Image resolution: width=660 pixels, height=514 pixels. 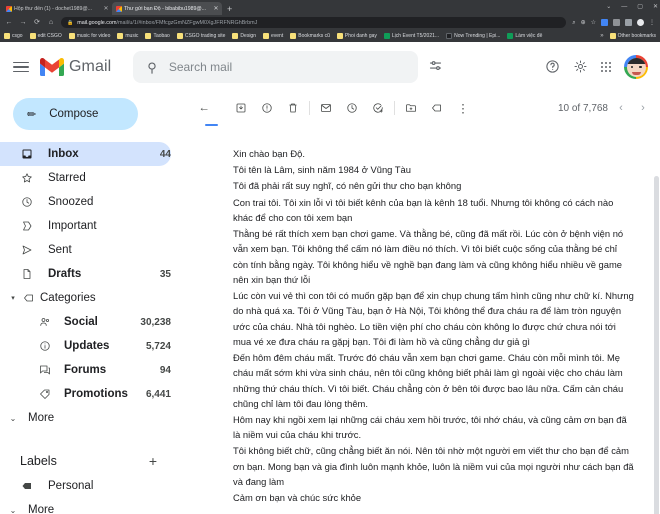 What do you see at coordinates (655, 7) in the screenshot?
I see `close-window-button: ✕` at bounding box center [655, 7].